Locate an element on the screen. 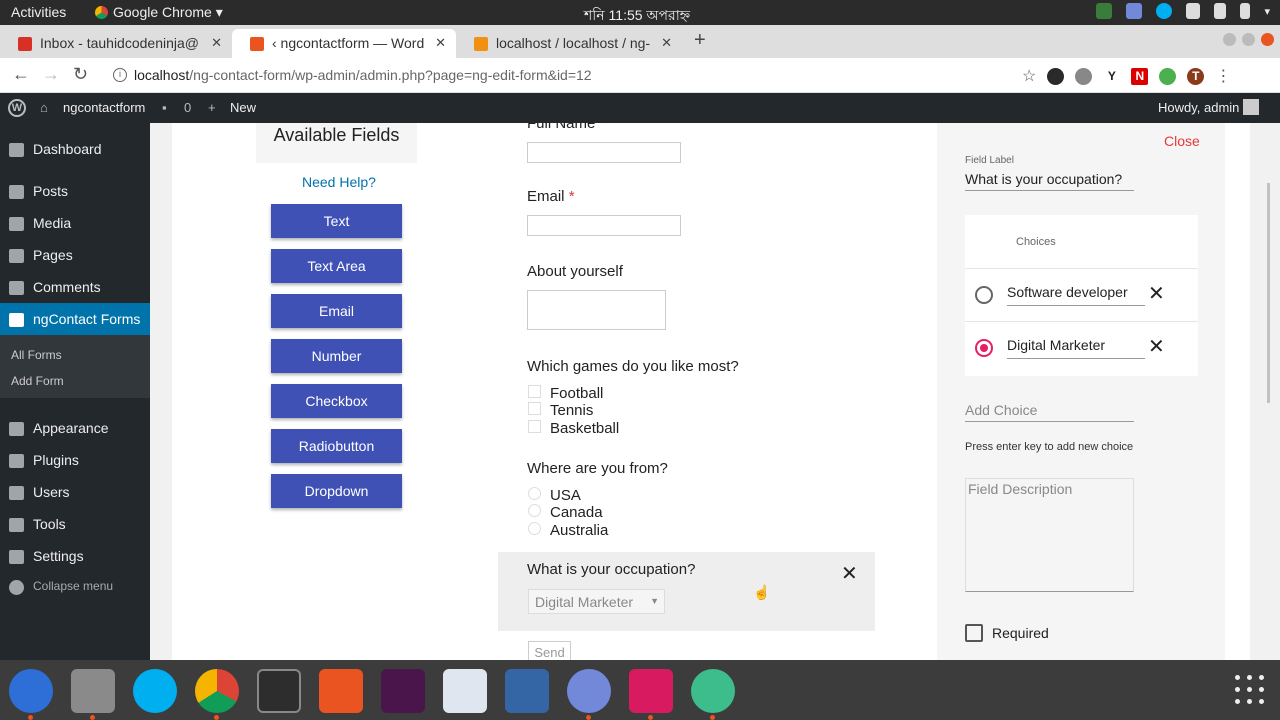  sidebar-item-users: Users is located at coordinates (75, 492).